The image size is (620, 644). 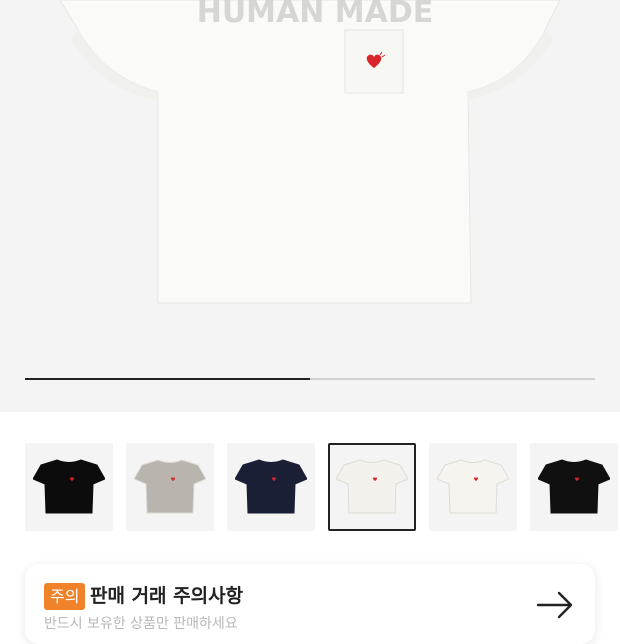 What do you see at coordinates (310, 604) in the screenshot?
I see `sale-notice-card: 주의 판매 거래 주의사항 반드시 보유한 상품만 판매하세요` at bounding box center [310, 604].